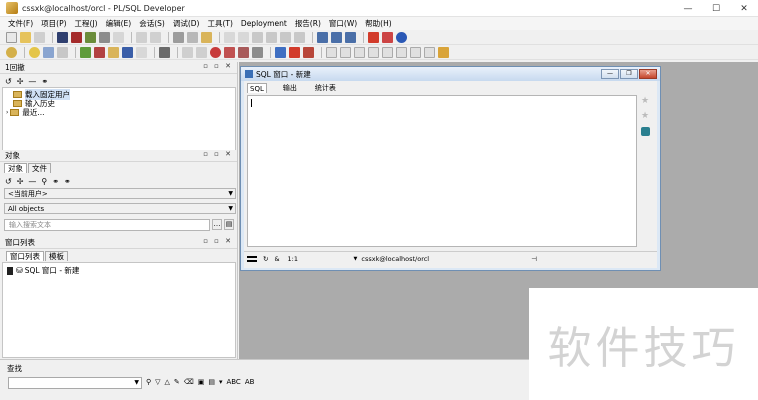  Describe the element at coordinates (450, 74) in the screenshot. I see `sql-window-caption: SQL 窗口 - 新建 — ❐ ✕` at that location.